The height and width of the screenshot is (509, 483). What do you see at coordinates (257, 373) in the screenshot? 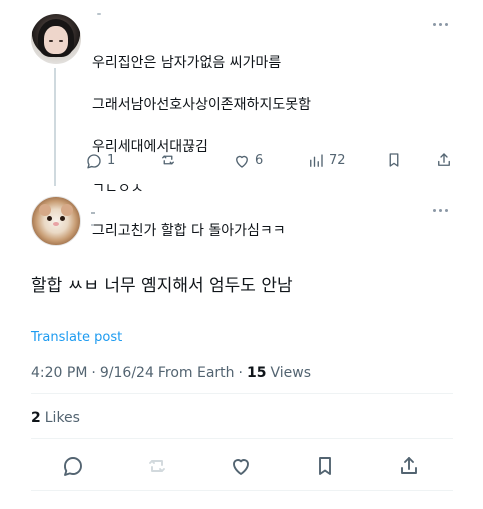
I see `views-count: 15` at bounding box center [257, 373].